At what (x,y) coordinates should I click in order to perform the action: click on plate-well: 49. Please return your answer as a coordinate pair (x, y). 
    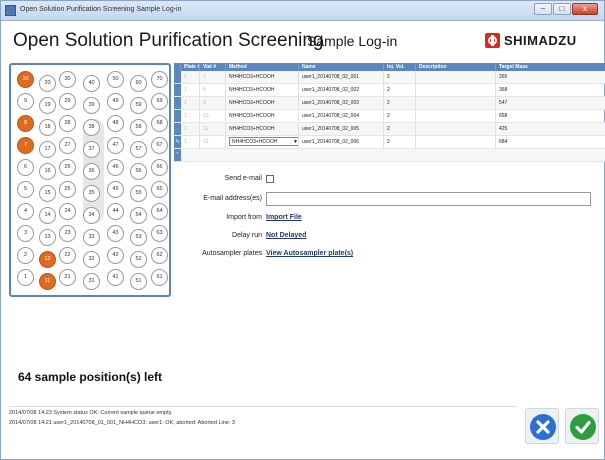
    Looking at the image, I should click on (115, 101).